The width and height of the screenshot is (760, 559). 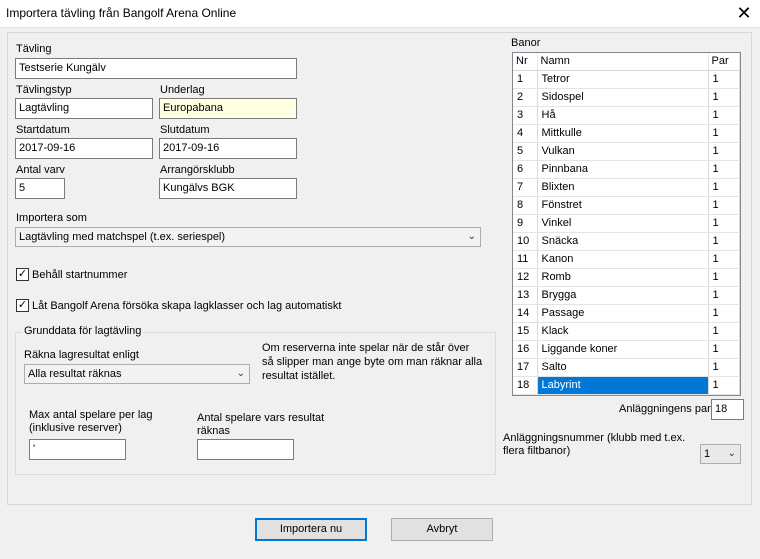 I want to click on col-header-par: Par, so click(x=724, y=62).